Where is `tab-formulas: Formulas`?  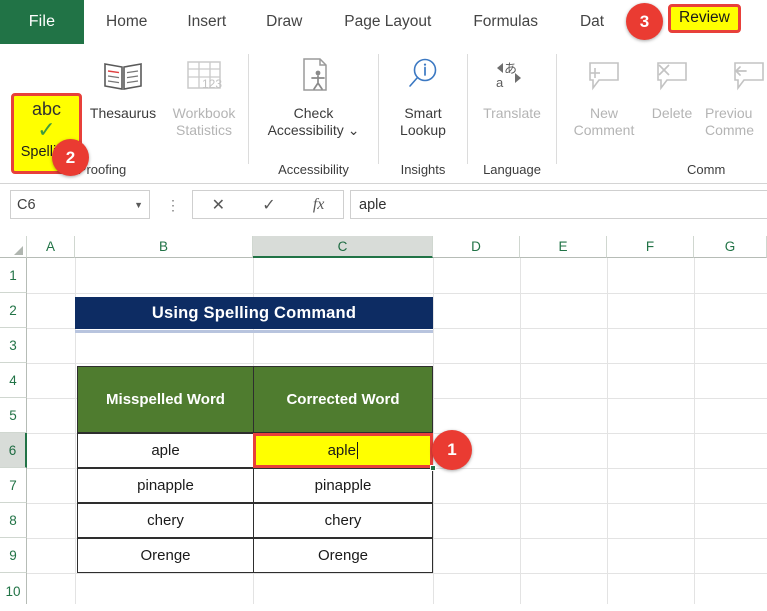
tab-formulas: Formulas is located at coordinates (500, 22).